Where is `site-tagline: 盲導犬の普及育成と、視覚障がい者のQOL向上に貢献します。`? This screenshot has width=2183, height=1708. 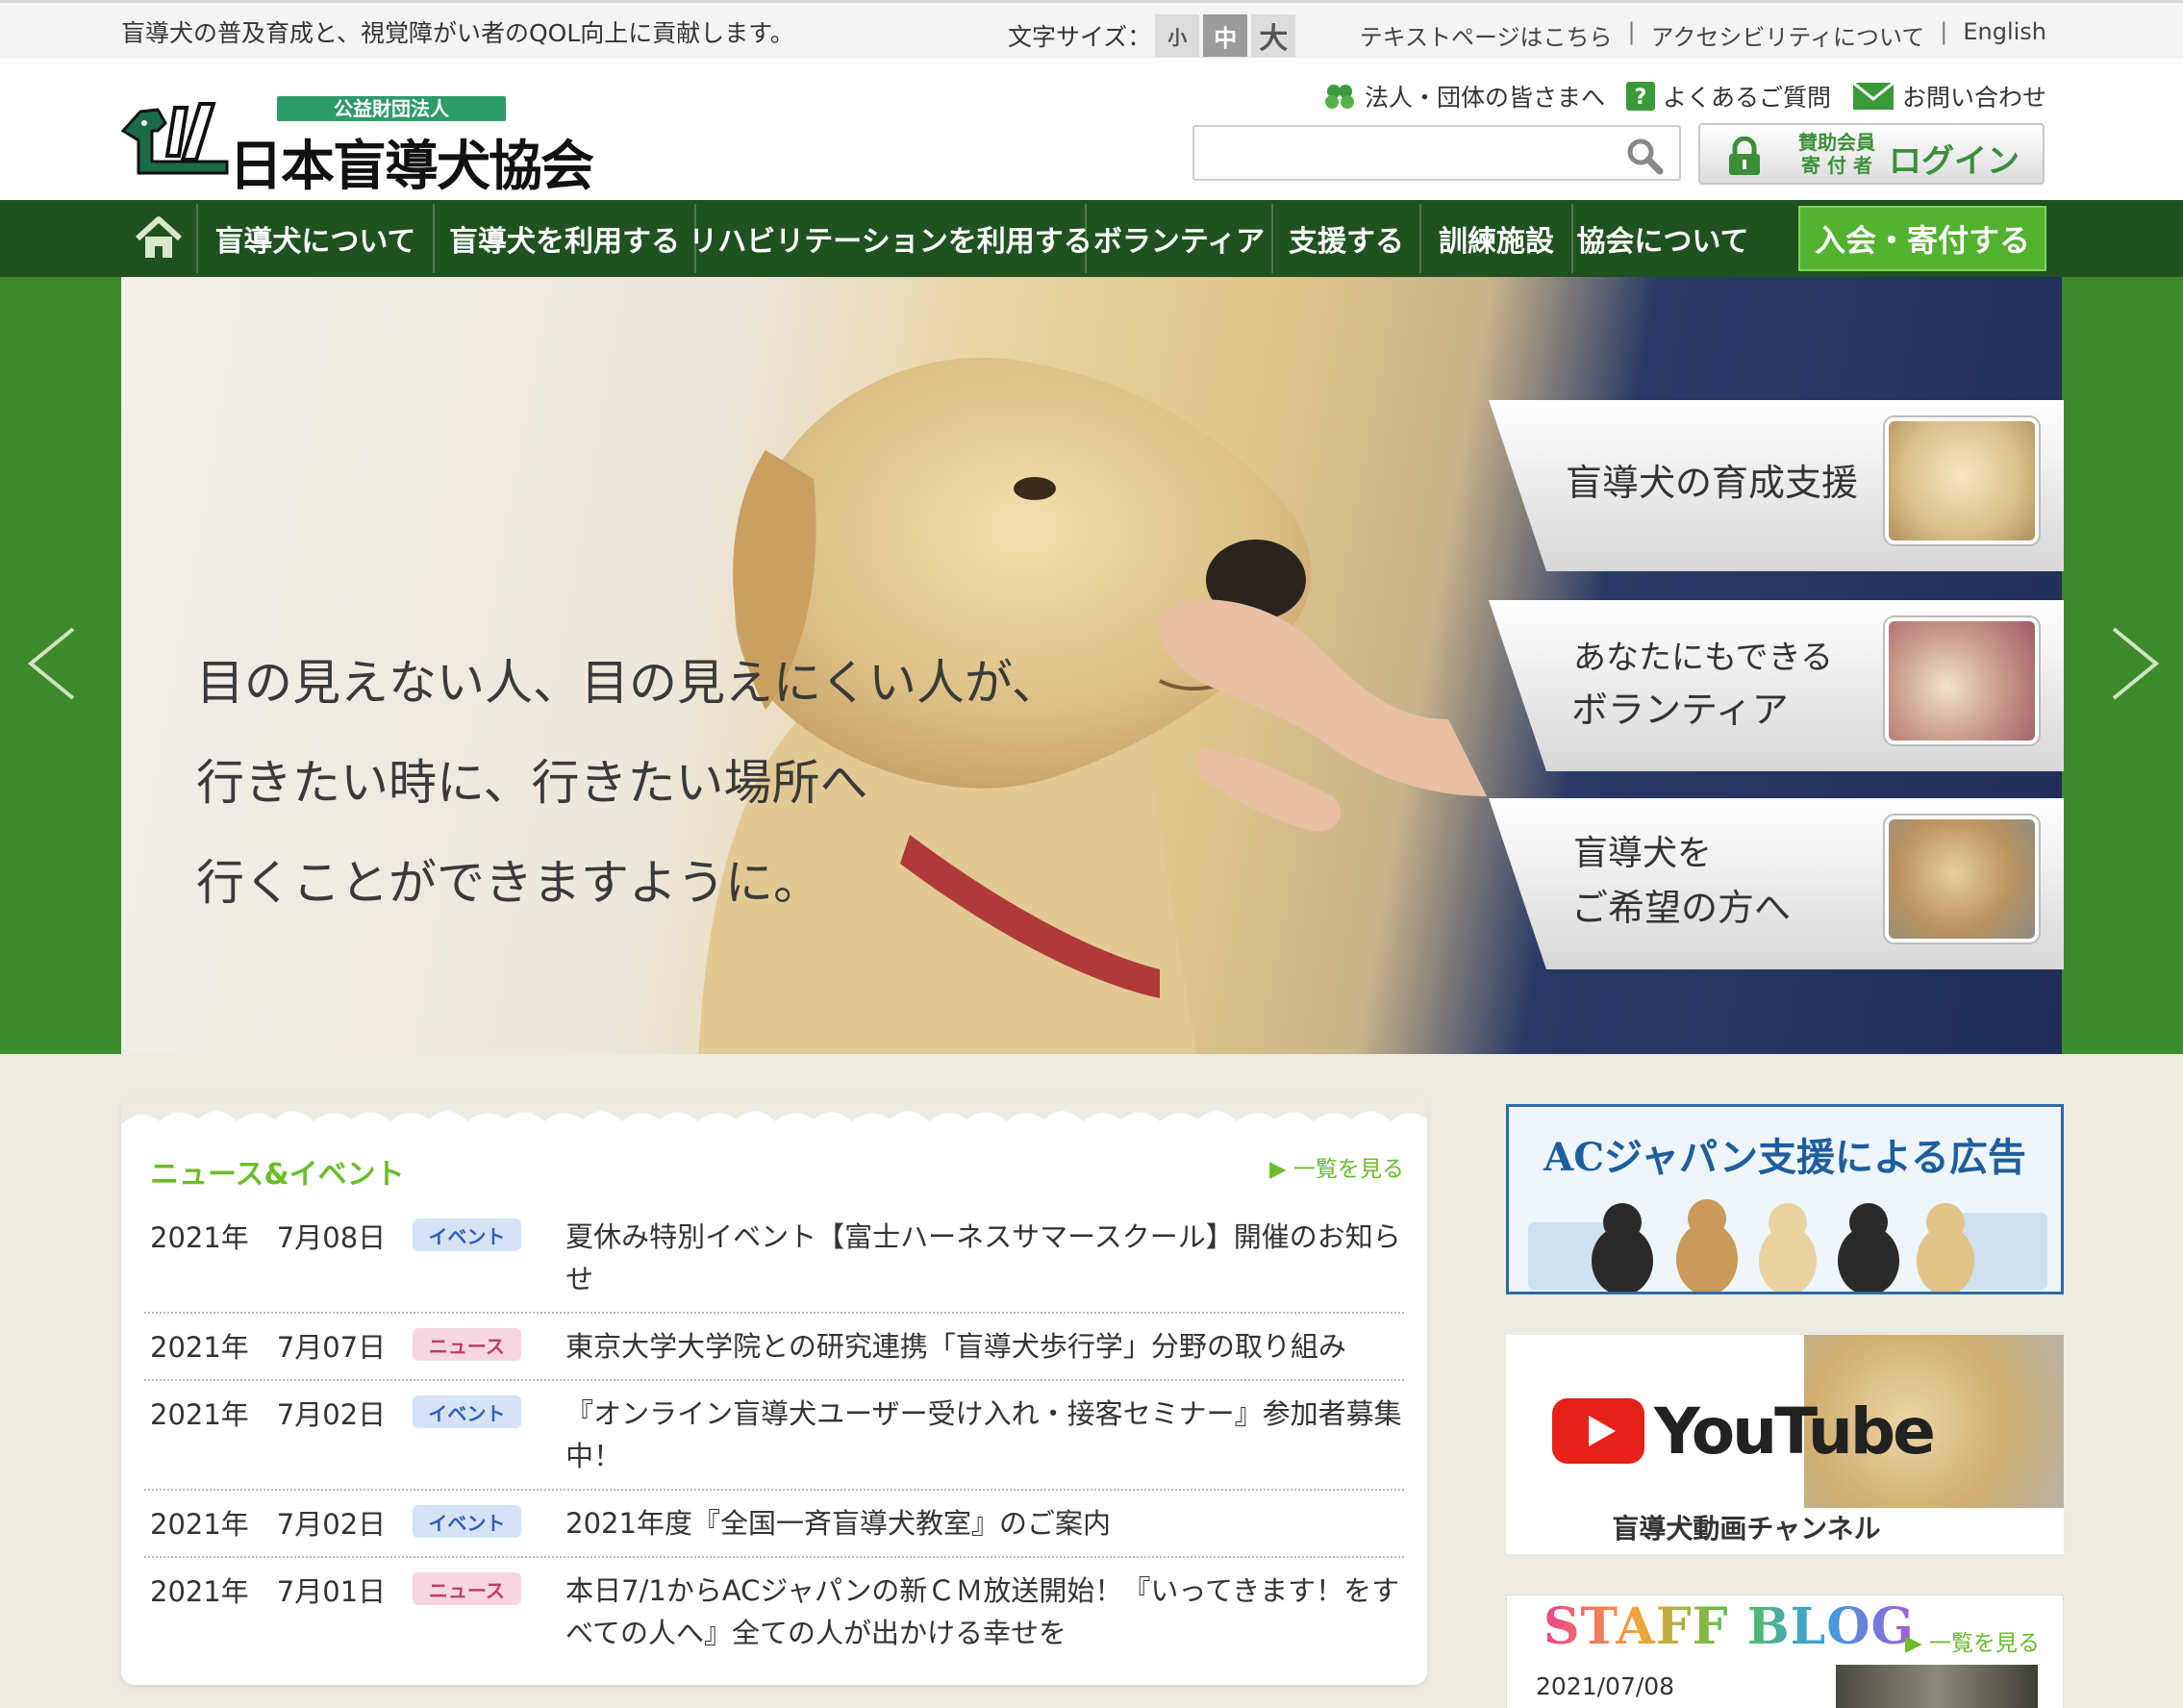
site-tagline: 盲導犬の普及育成と、視覚障がい者のQOL向上に貢献します。 is located at coordinates (457, 33).